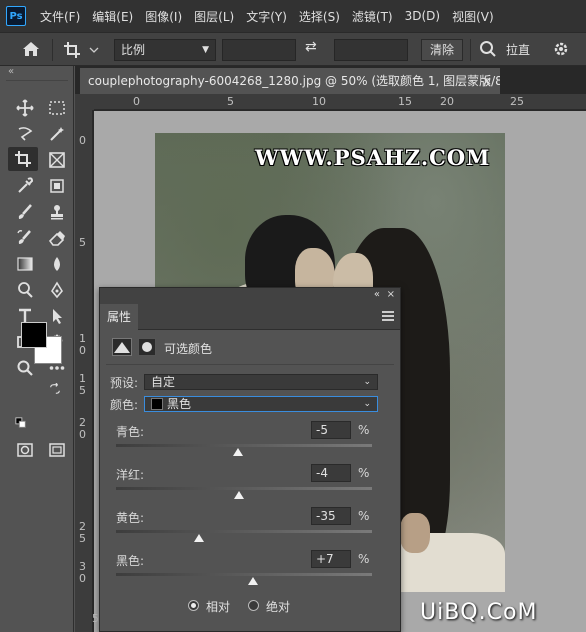 The width and height of the screenshot is (586, 632). I want to click on cyan-value-input: -5, so click(331, 430).